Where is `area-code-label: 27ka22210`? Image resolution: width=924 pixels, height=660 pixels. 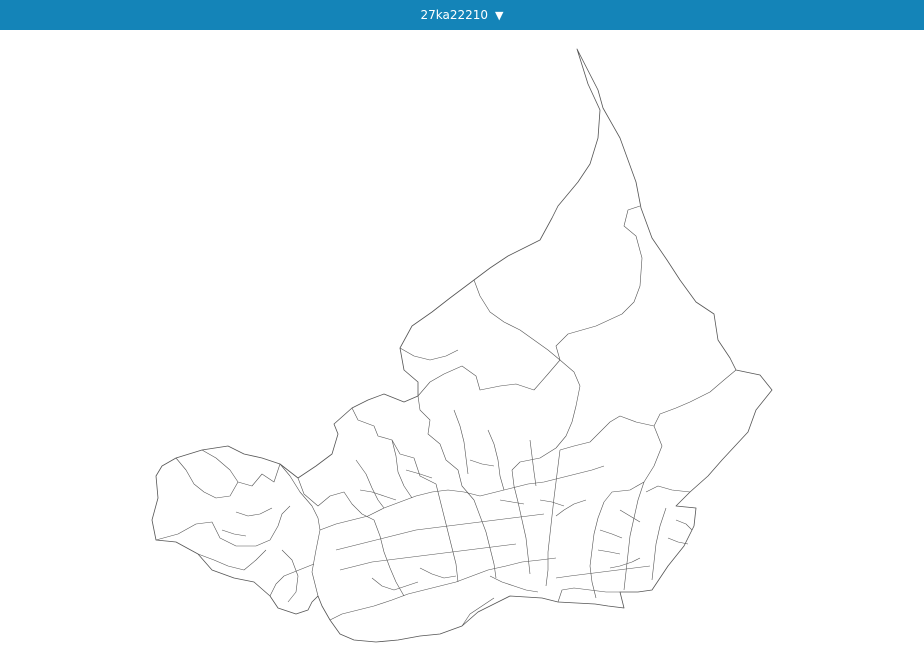
area-code-label: 27ka22210 is located at coordinates (454, 15).